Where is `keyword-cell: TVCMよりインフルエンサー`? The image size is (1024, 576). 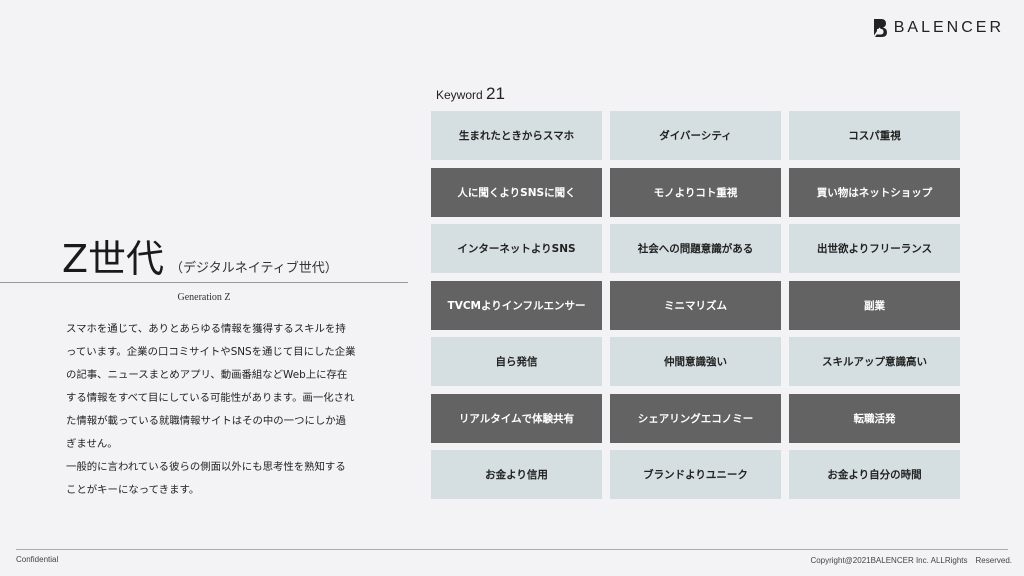
keyword-cell: TVCMよりインフルエンサー is located at coordinates (516, 305).